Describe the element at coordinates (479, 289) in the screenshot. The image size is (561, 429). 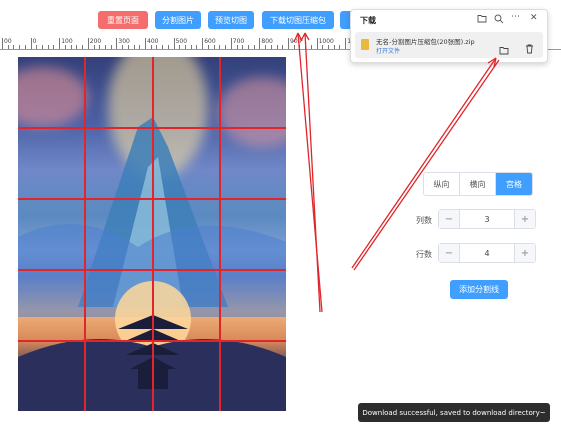
I see `add-split-line-button: 添加分割线` at that location.